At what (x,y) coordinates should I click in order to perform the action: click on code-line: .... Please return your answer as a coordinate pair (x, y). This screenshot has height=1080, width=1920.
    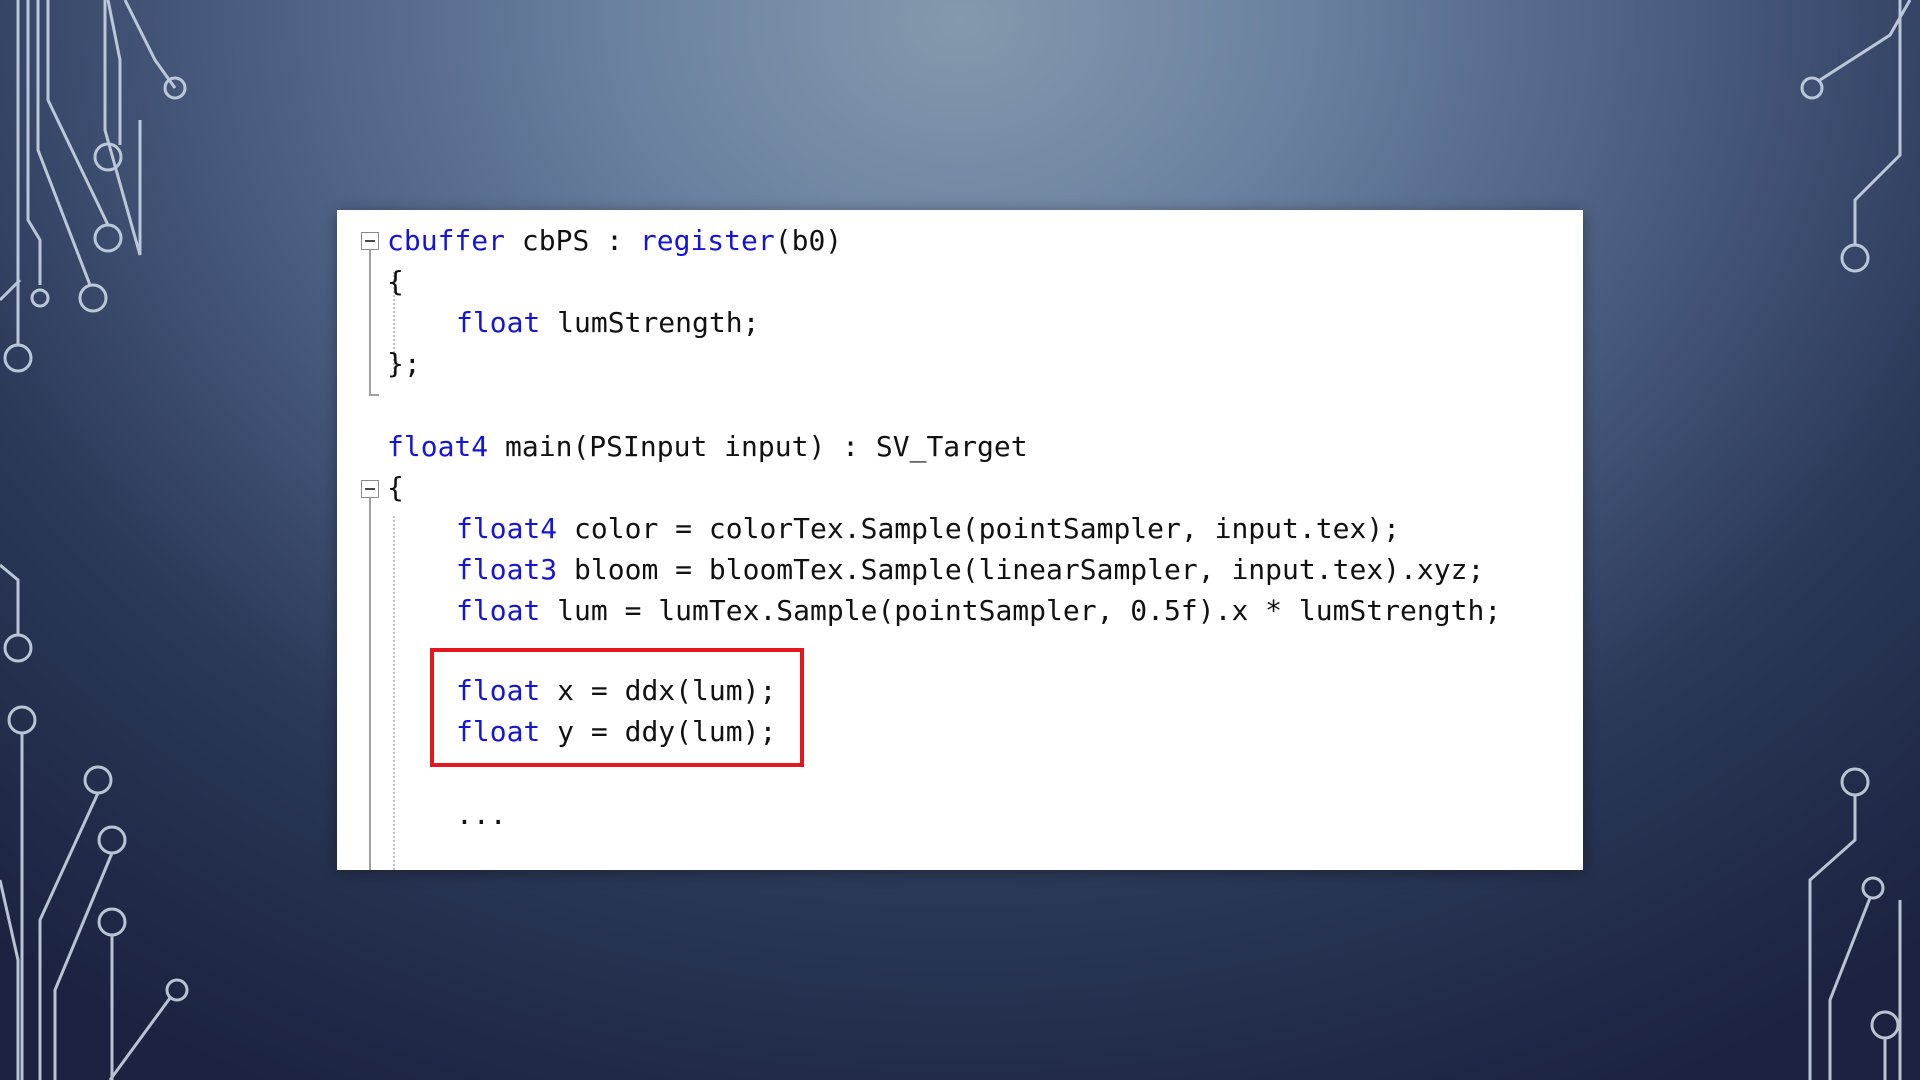
    Looking at the image, I should click on (481, 815).